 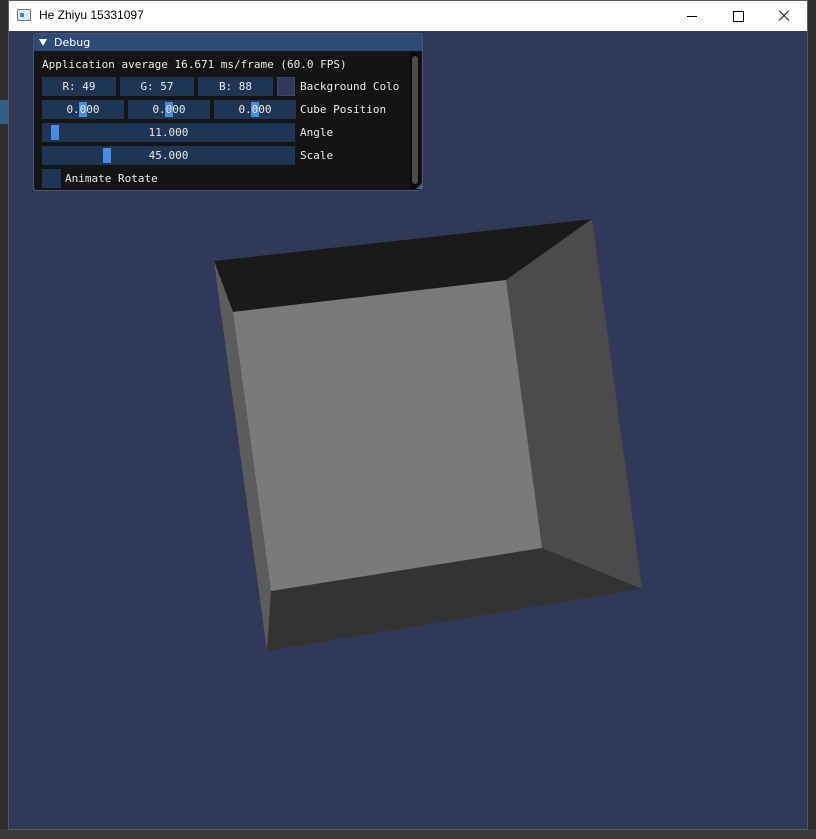 I want to click on color-r-field: R: 49, so click(x=79, y=86).